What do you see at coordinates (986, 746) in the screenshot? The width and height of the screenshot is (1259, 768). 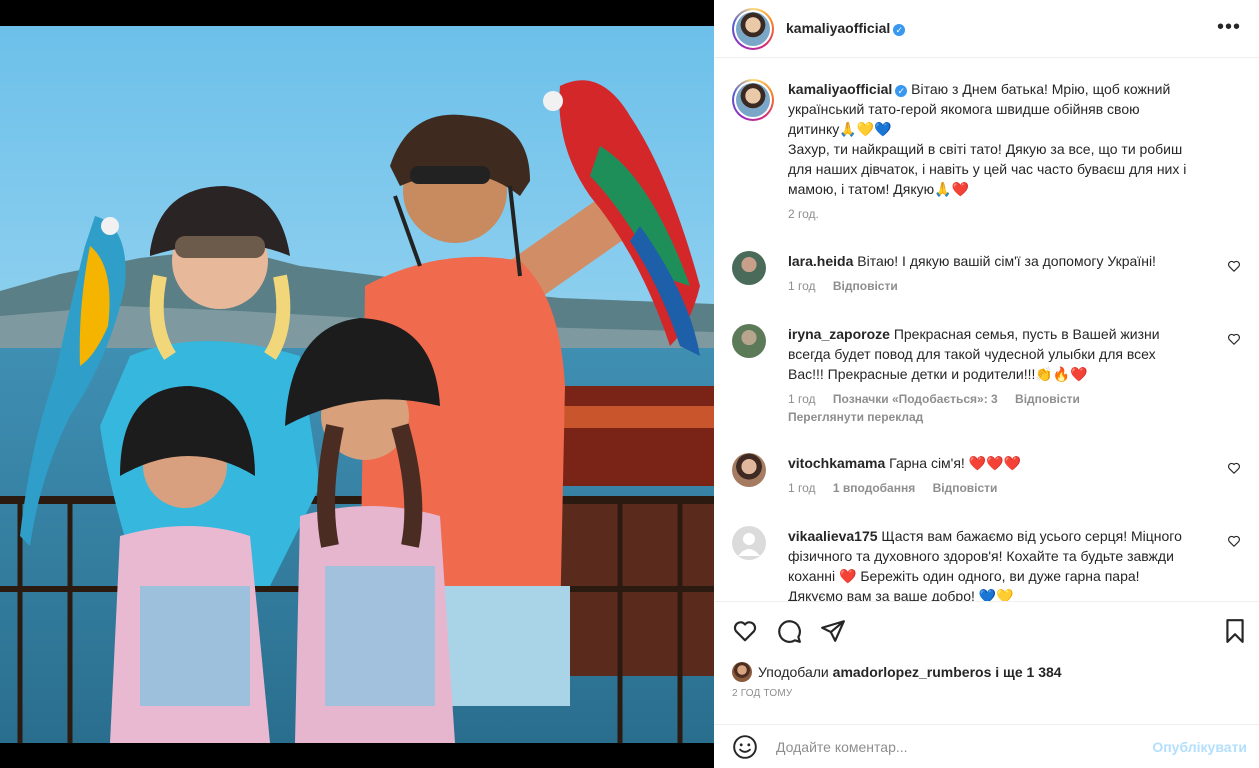 I see `add-comment-bar: Додайте коментар... Опублікувати` at bounding box center [986, 746].